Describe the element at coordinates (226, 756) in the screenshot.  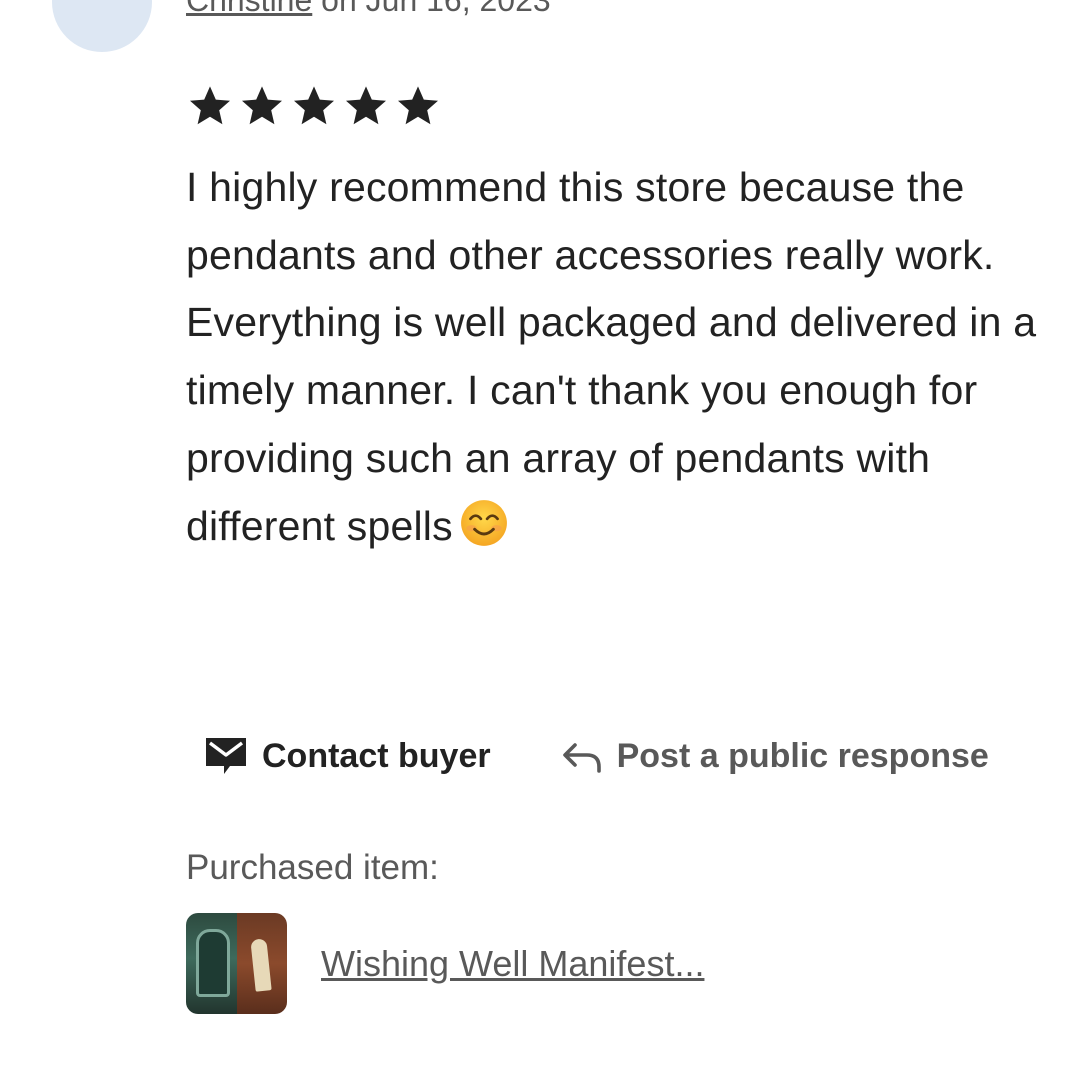
I see `envelope-icon` at that location.